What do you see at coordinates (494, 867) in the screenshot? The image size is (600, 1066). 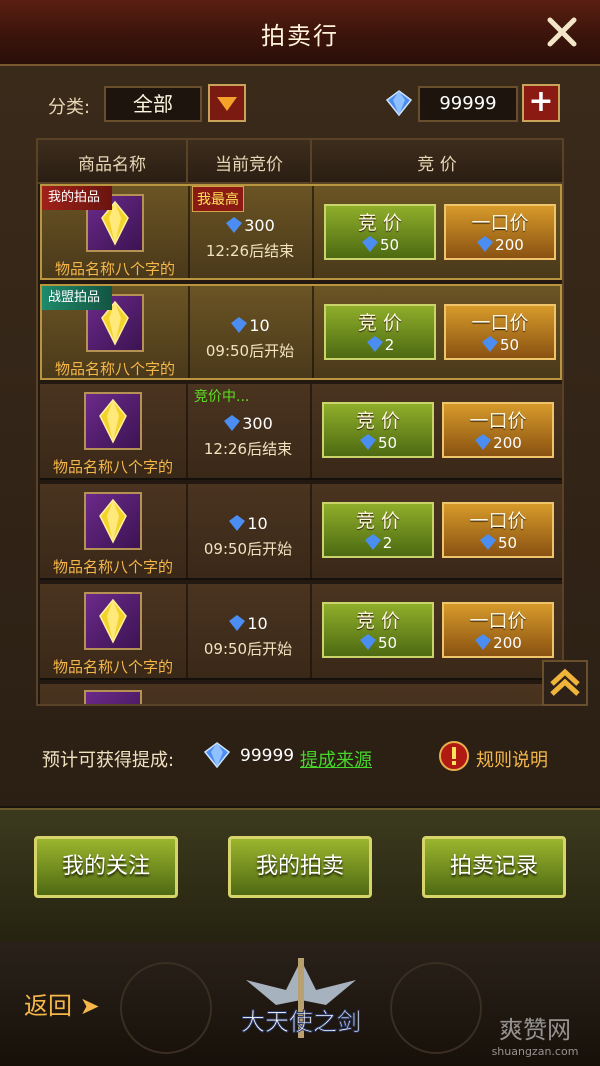 I see `auction-log-button: 拍卖记录` at bounding box center [494, 867].